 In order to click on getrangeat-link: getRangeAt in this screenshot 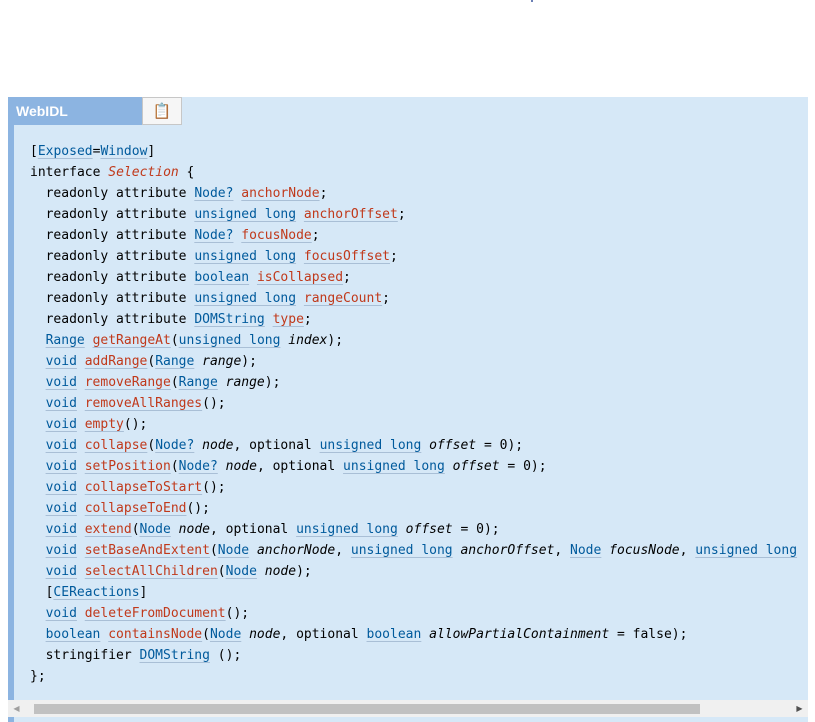, I will do `click(132, 340)`.